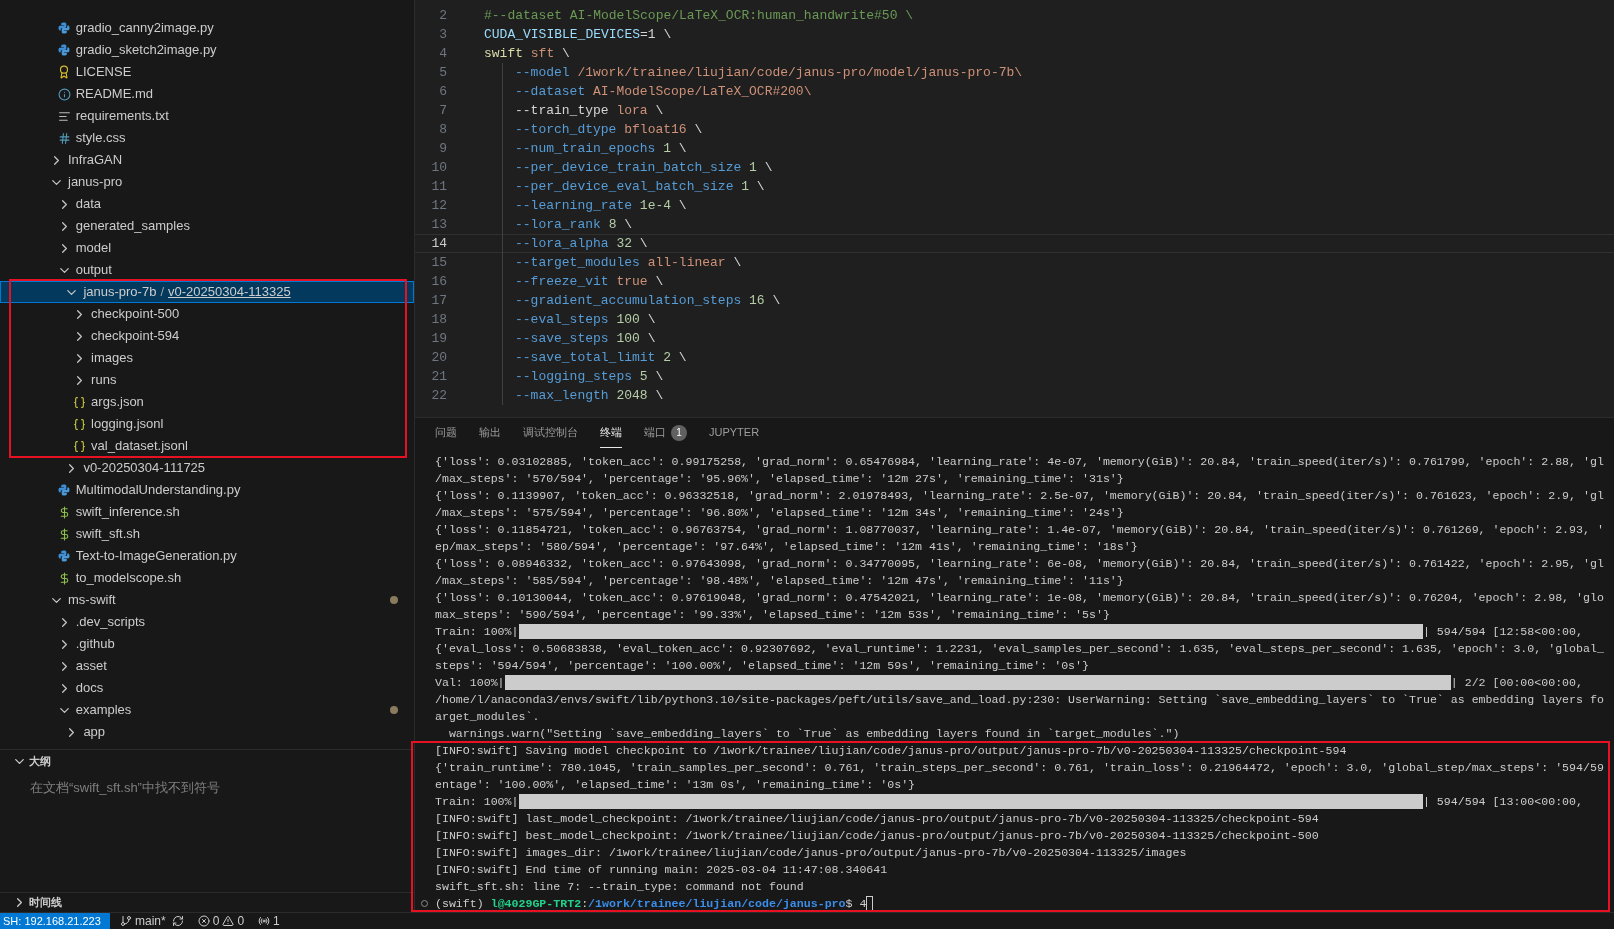 The width and height of the screenshot is (1614, 929). I want to click on line-number: 21, so click(438, 376).